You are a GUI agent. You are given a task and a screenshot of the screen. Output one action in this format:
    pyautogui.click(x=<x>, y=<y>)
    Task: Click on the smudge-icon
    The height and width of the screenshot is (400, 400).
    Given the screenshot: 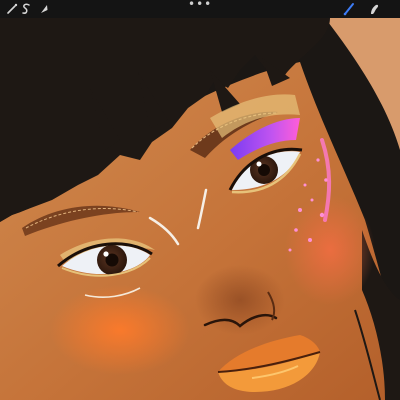 What is the action you would take?
    pyautogui.click(x=375, y=9)
    